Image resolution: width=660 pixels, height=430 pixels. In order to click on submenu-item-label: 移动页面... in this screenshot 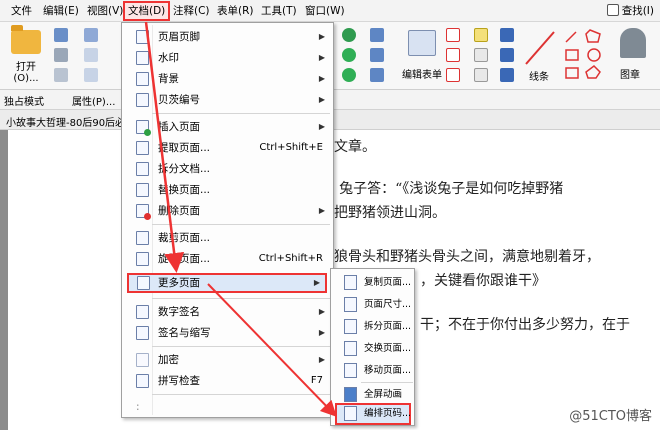, I will do `click(388, 370)`.